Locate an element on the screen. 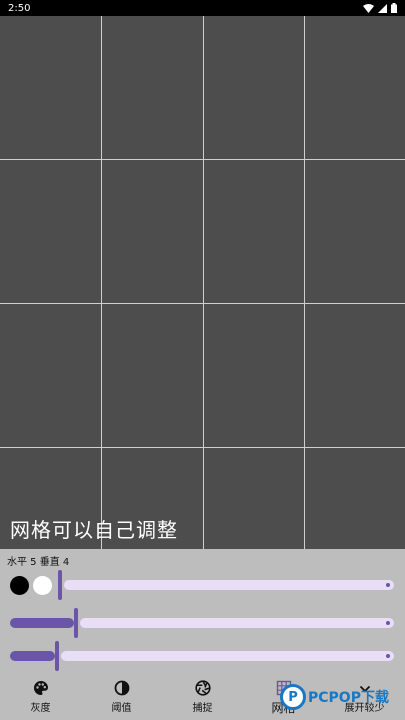  watermark-logo-icon: P is located at coordinates (293, 697).